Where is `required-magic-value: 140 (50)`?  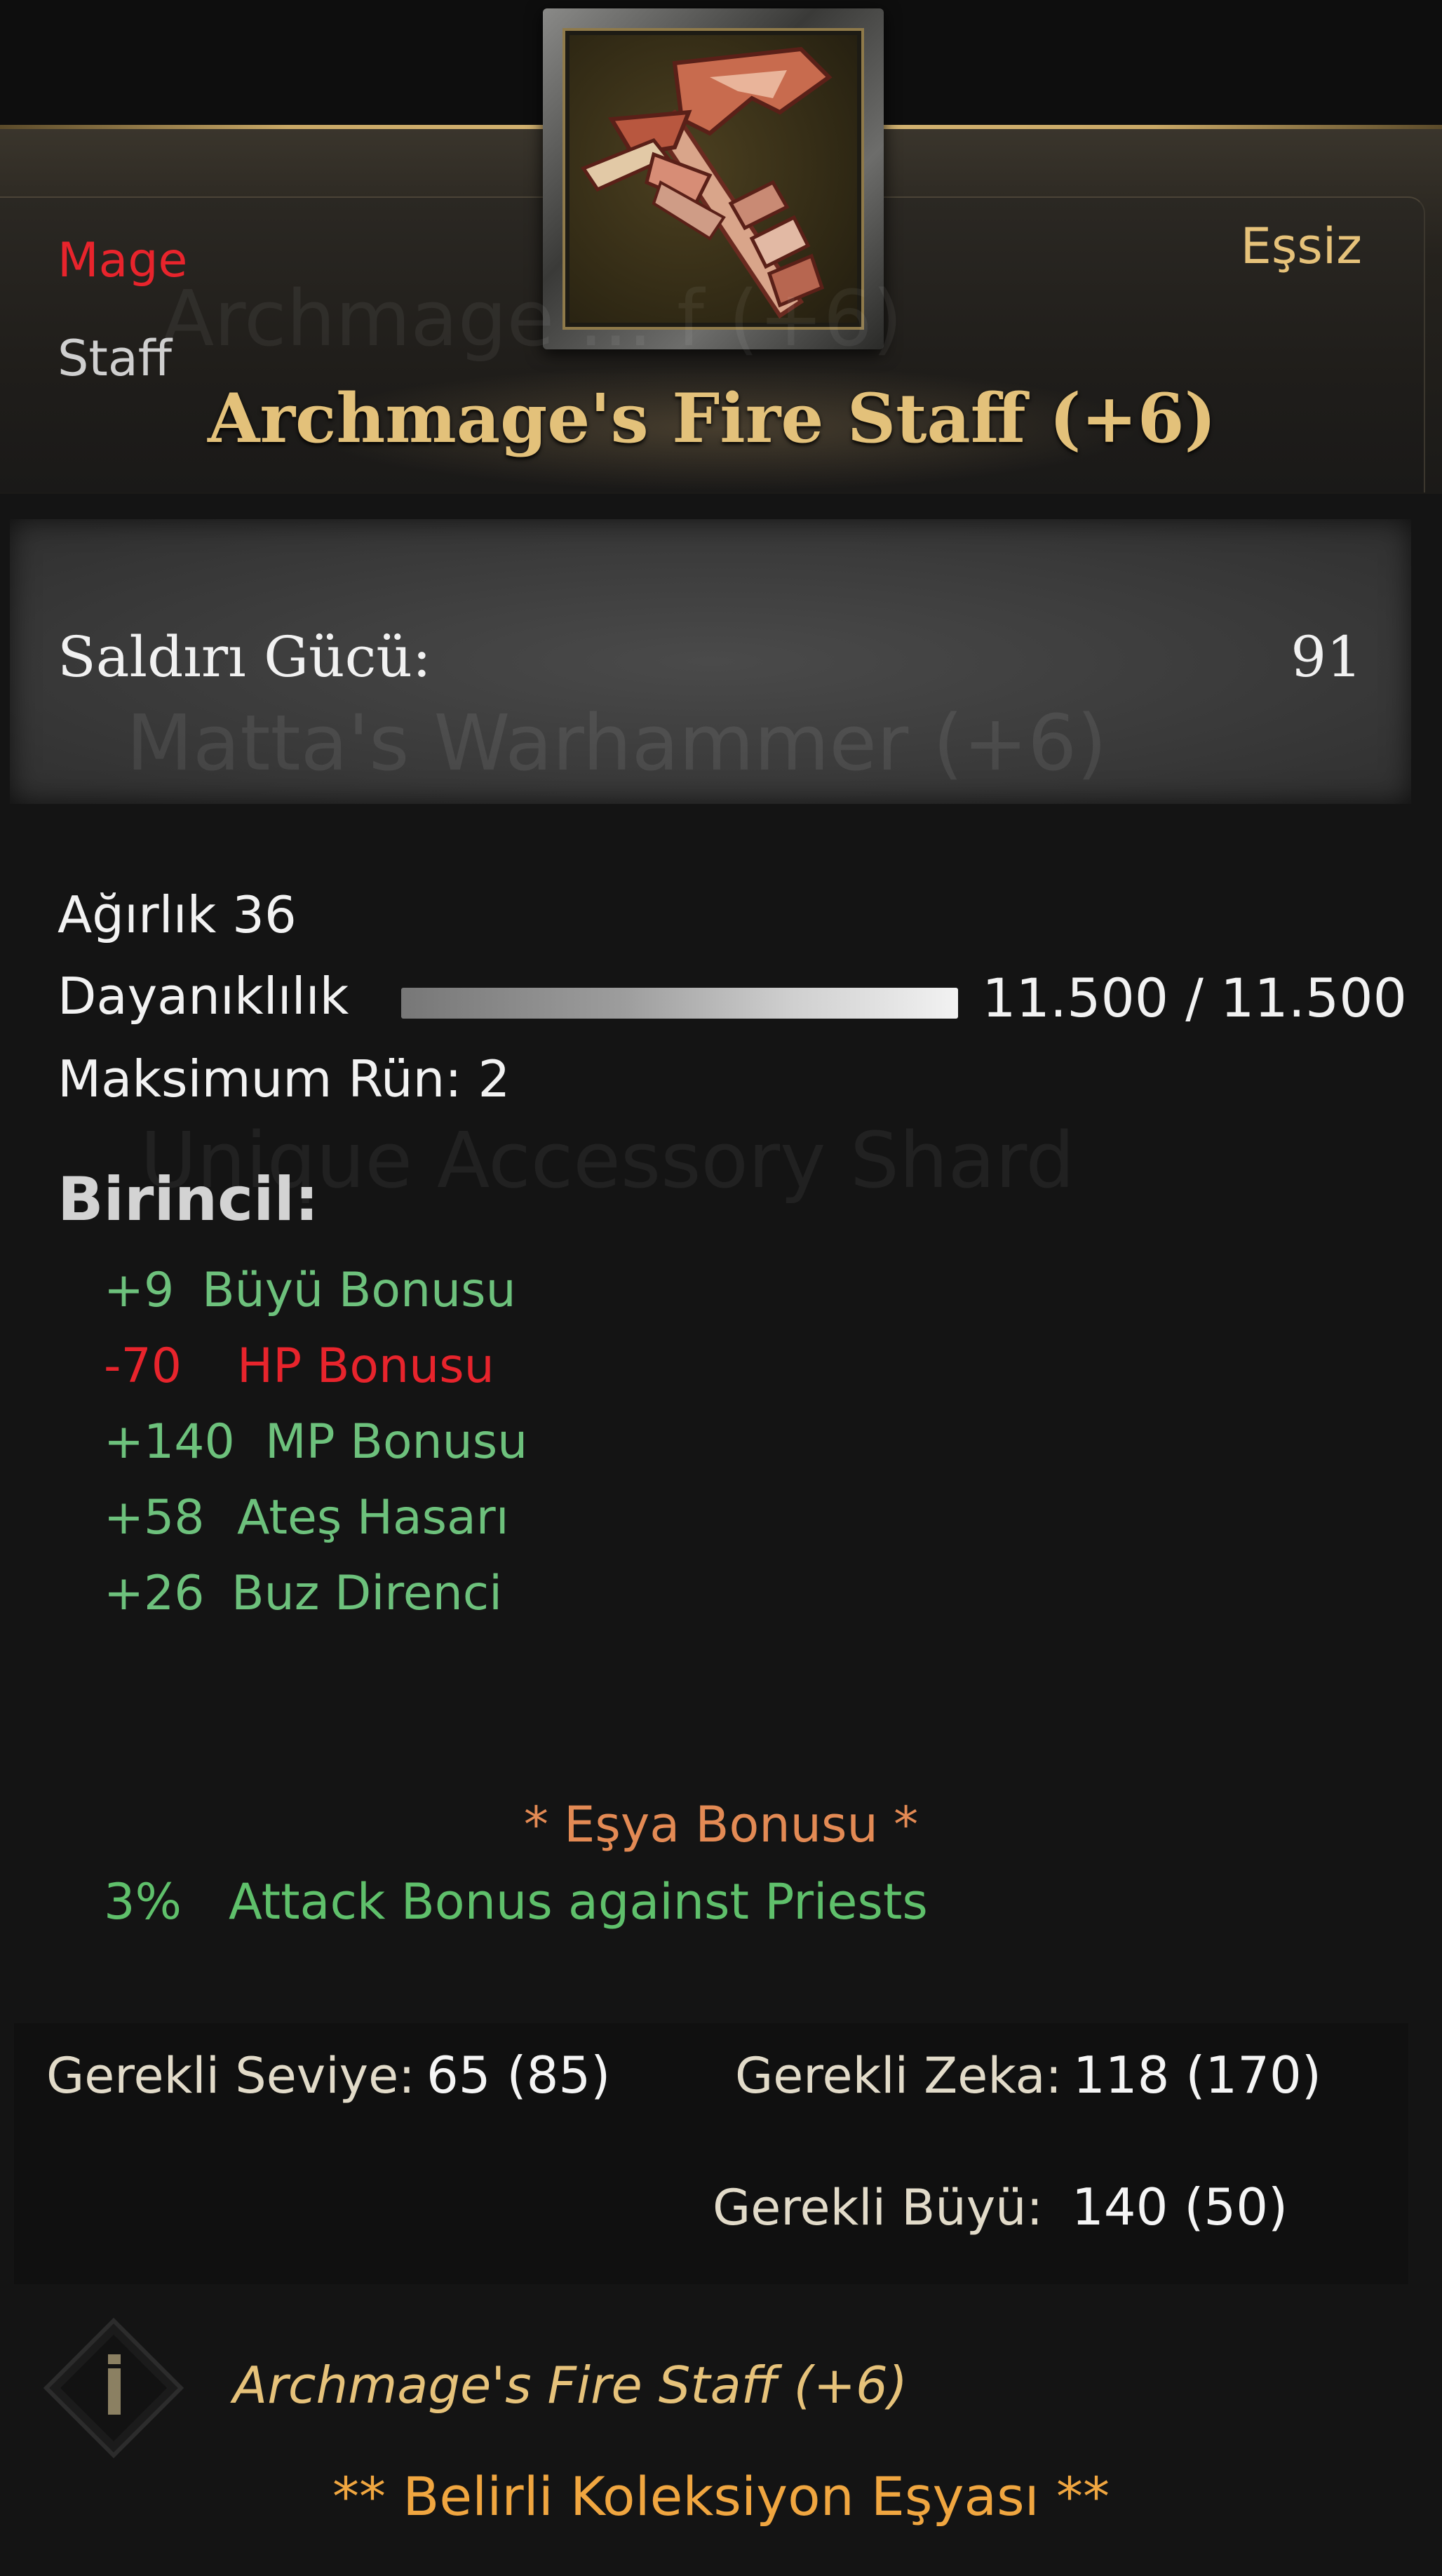
required-magic-value: 140 (50) is located at coordinates (1180, 2207).